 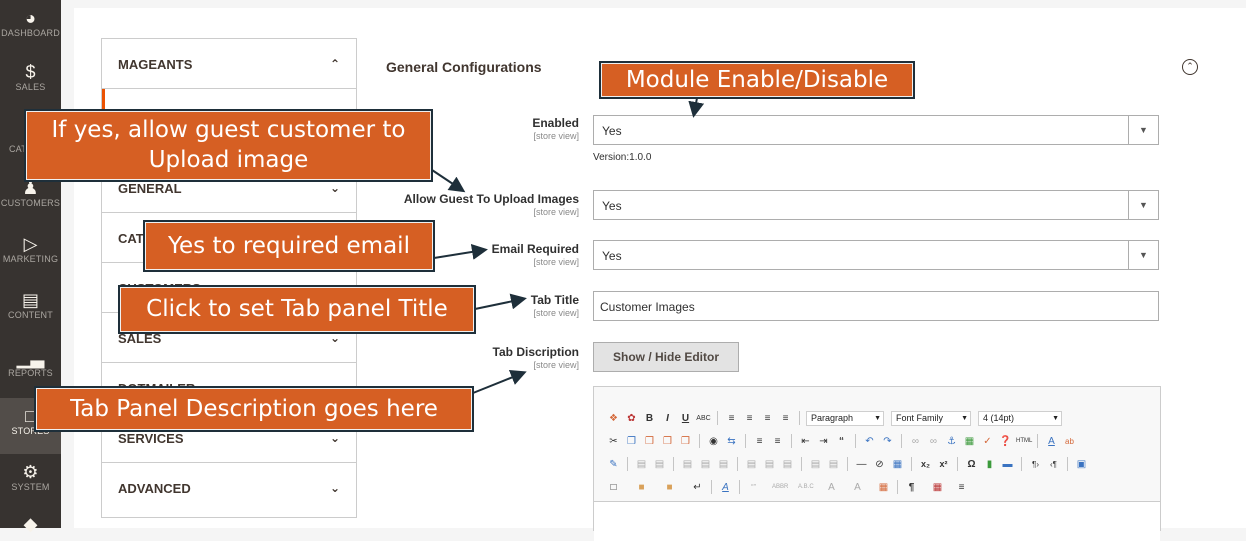 I want to click on bold-icon: B, so click(x=649, y=418).